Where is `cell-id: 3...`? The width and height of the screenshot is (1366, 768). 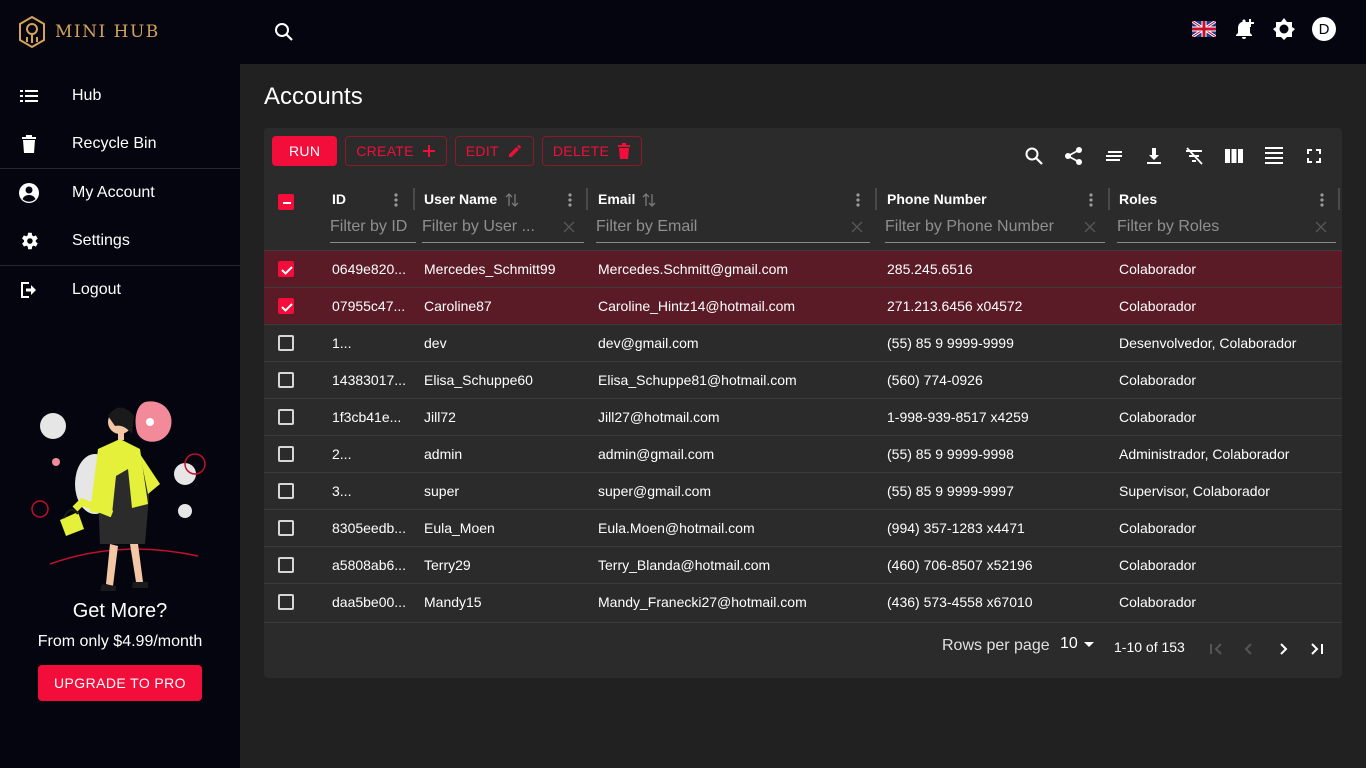 cell-id: 3... is located at coordinates (342, 491).